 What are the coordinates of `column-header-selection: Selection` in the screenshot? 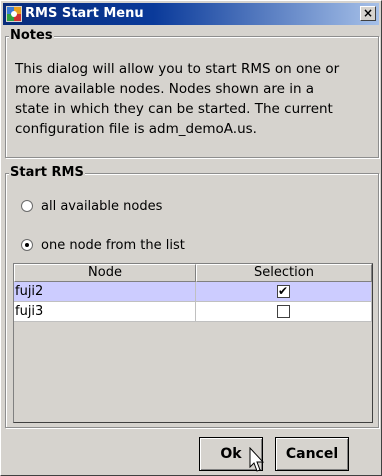 It's located at (284, 273).